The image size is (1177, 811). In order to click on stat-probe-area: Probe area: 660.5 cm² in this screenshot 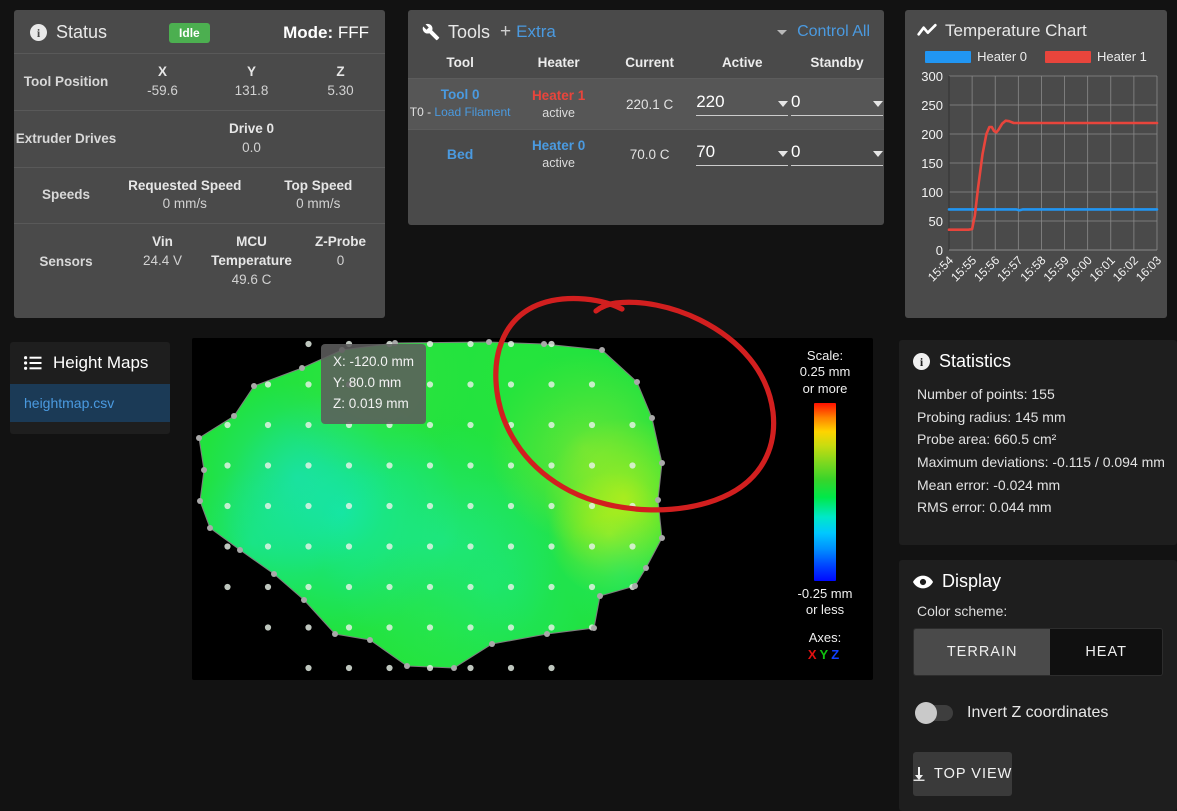, I will do `click(987, 439)`.